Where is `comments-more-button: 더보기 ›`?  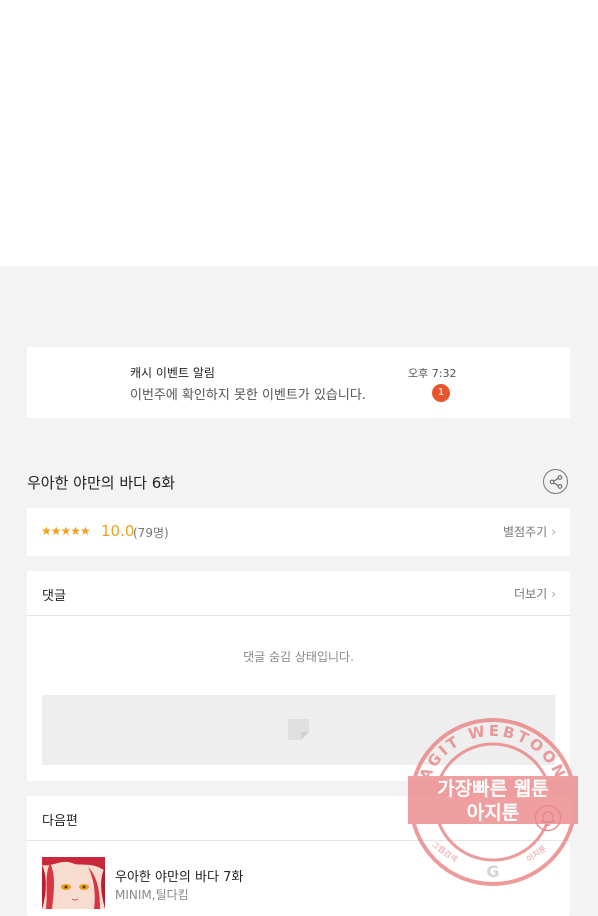 comments-more-button: 더보기 › is located at coordinates (535, 593).